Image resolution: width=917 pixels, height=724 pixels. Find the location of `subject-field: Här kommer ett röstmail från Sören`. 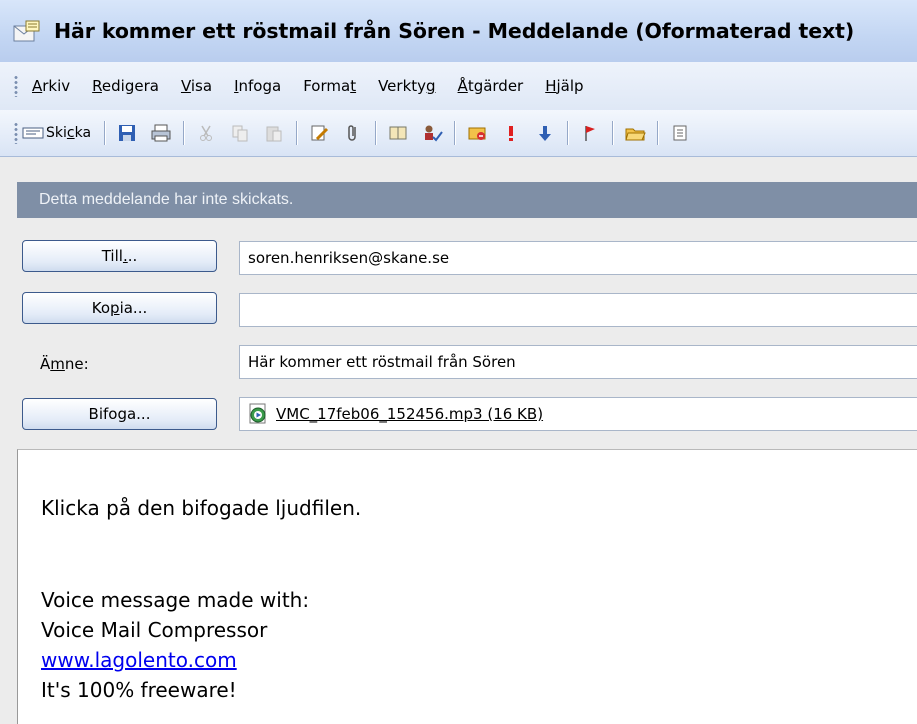

subject-field: Här kommer ett röstmail från Sören is located at coordinates (578, 362).